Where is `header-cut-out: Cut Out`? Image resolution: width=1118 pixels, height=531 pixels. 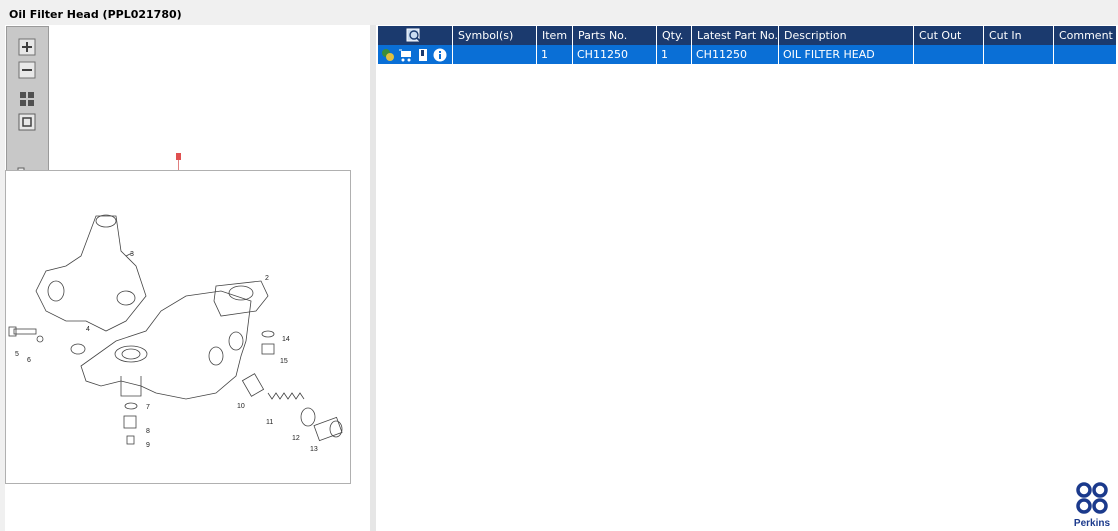
header-cut-out: Cut Out is located at coordinates (948, 35).